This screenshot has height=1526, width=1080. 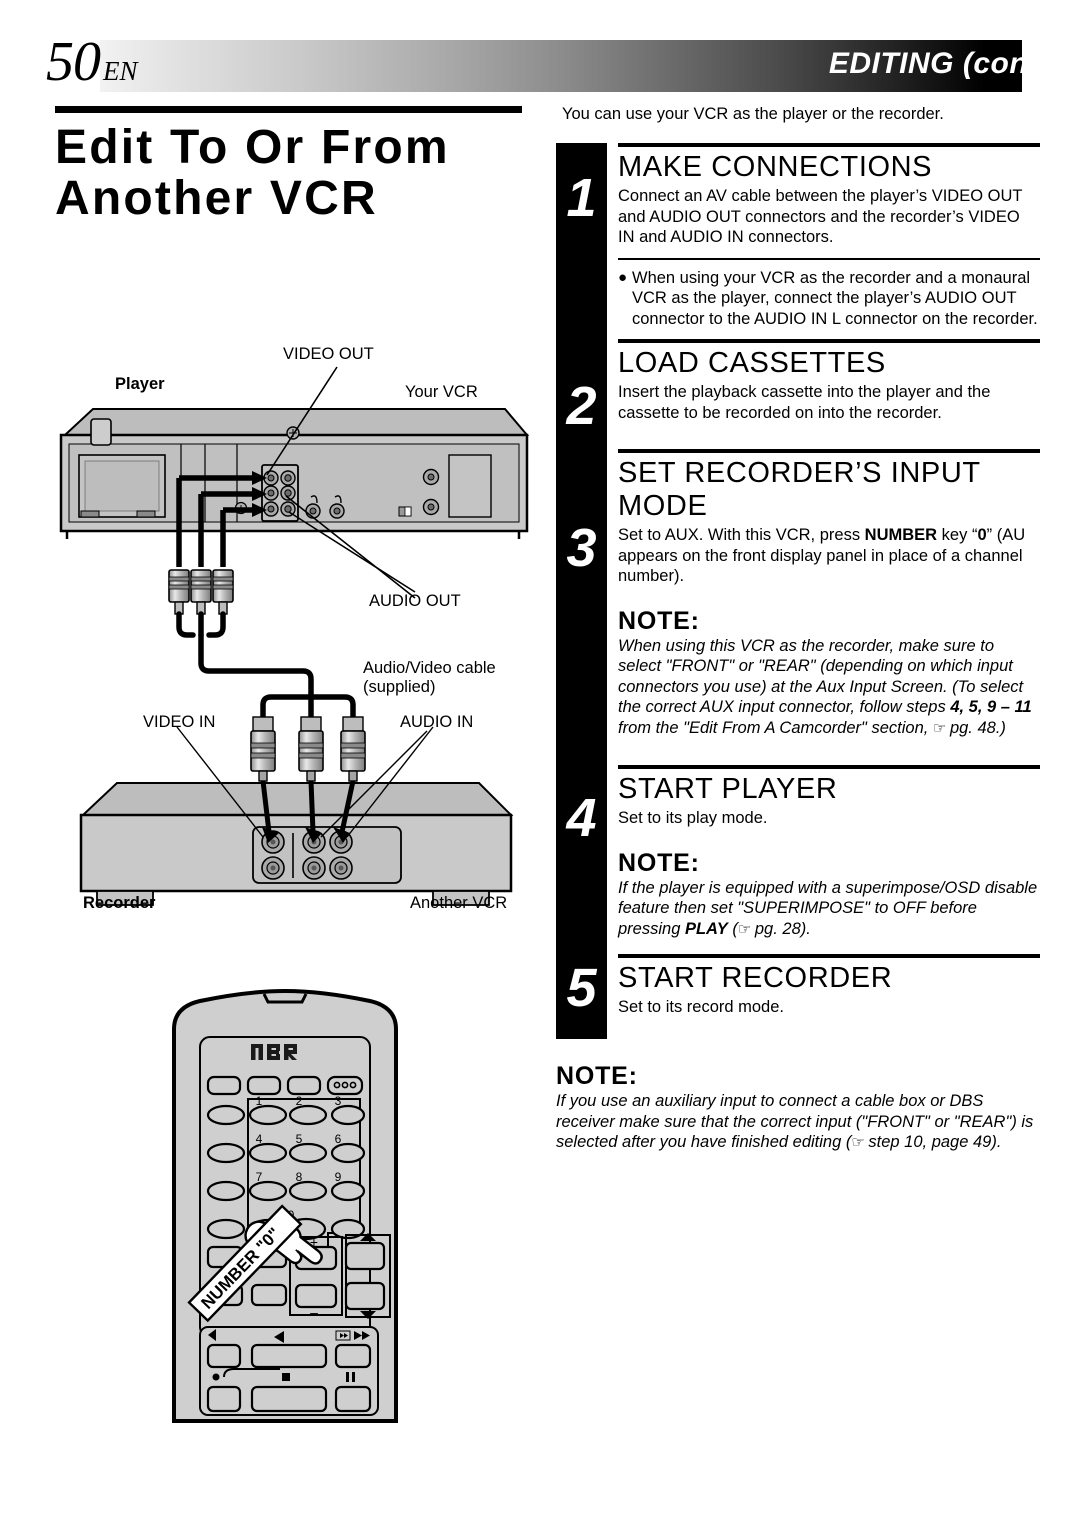 I want to click on svg-text: 5, so click(x=299, y=1139).